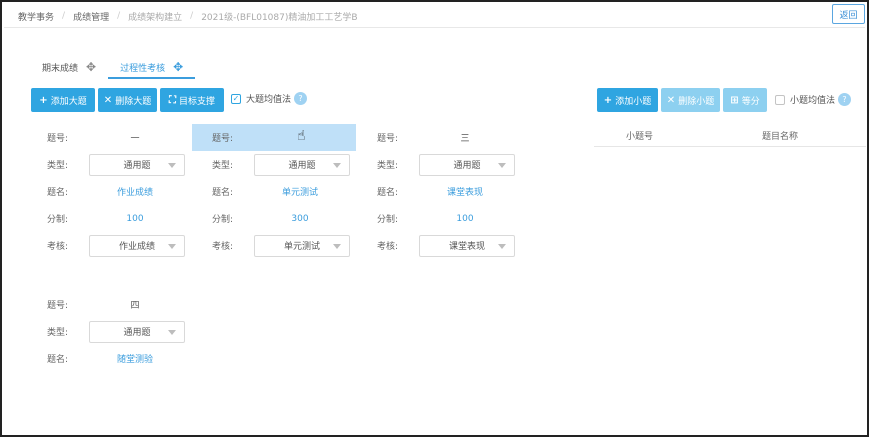 Image resolution: width=869 pixels, height=437 pixels. What do you see at coordinates (155, 16) in the screenshot?
I see `breadcrumb-item: 成绩架构建立` at bounding box center [155, 16].